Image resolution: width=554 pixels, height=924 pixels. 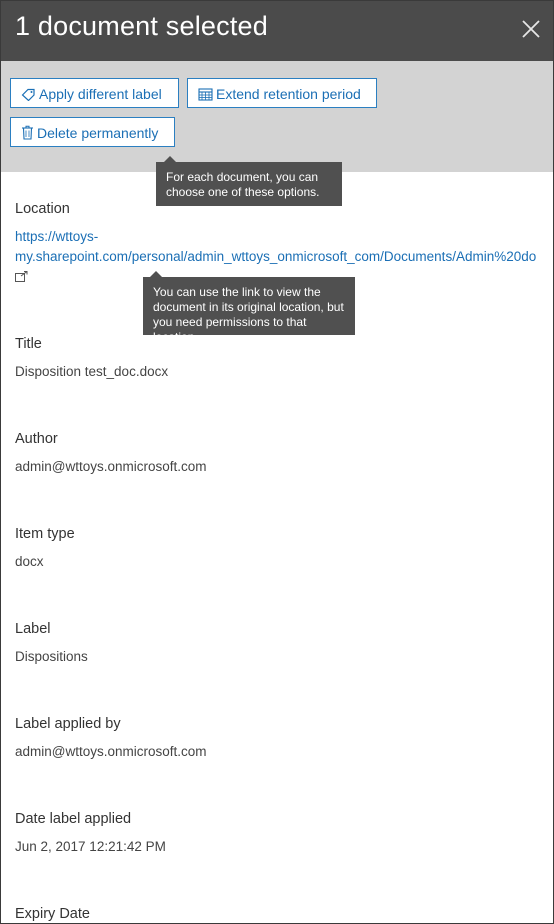 I want to click on apply-different-label-button: Apply different label, so click(x=94, y=93).